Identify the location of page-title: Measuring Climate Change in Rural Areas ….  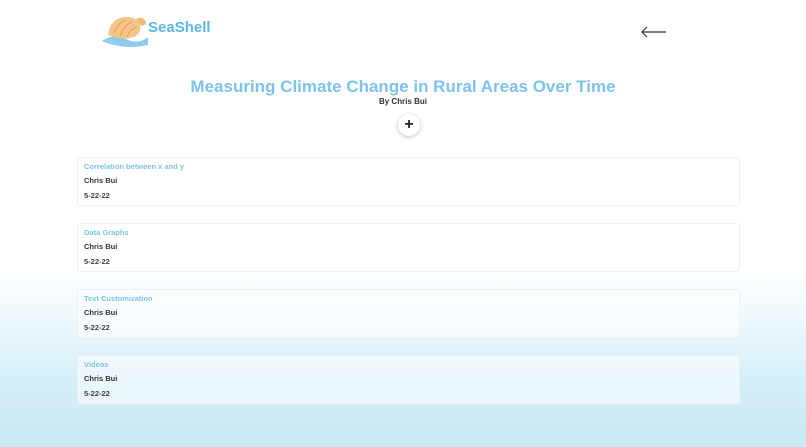
(403, 86).